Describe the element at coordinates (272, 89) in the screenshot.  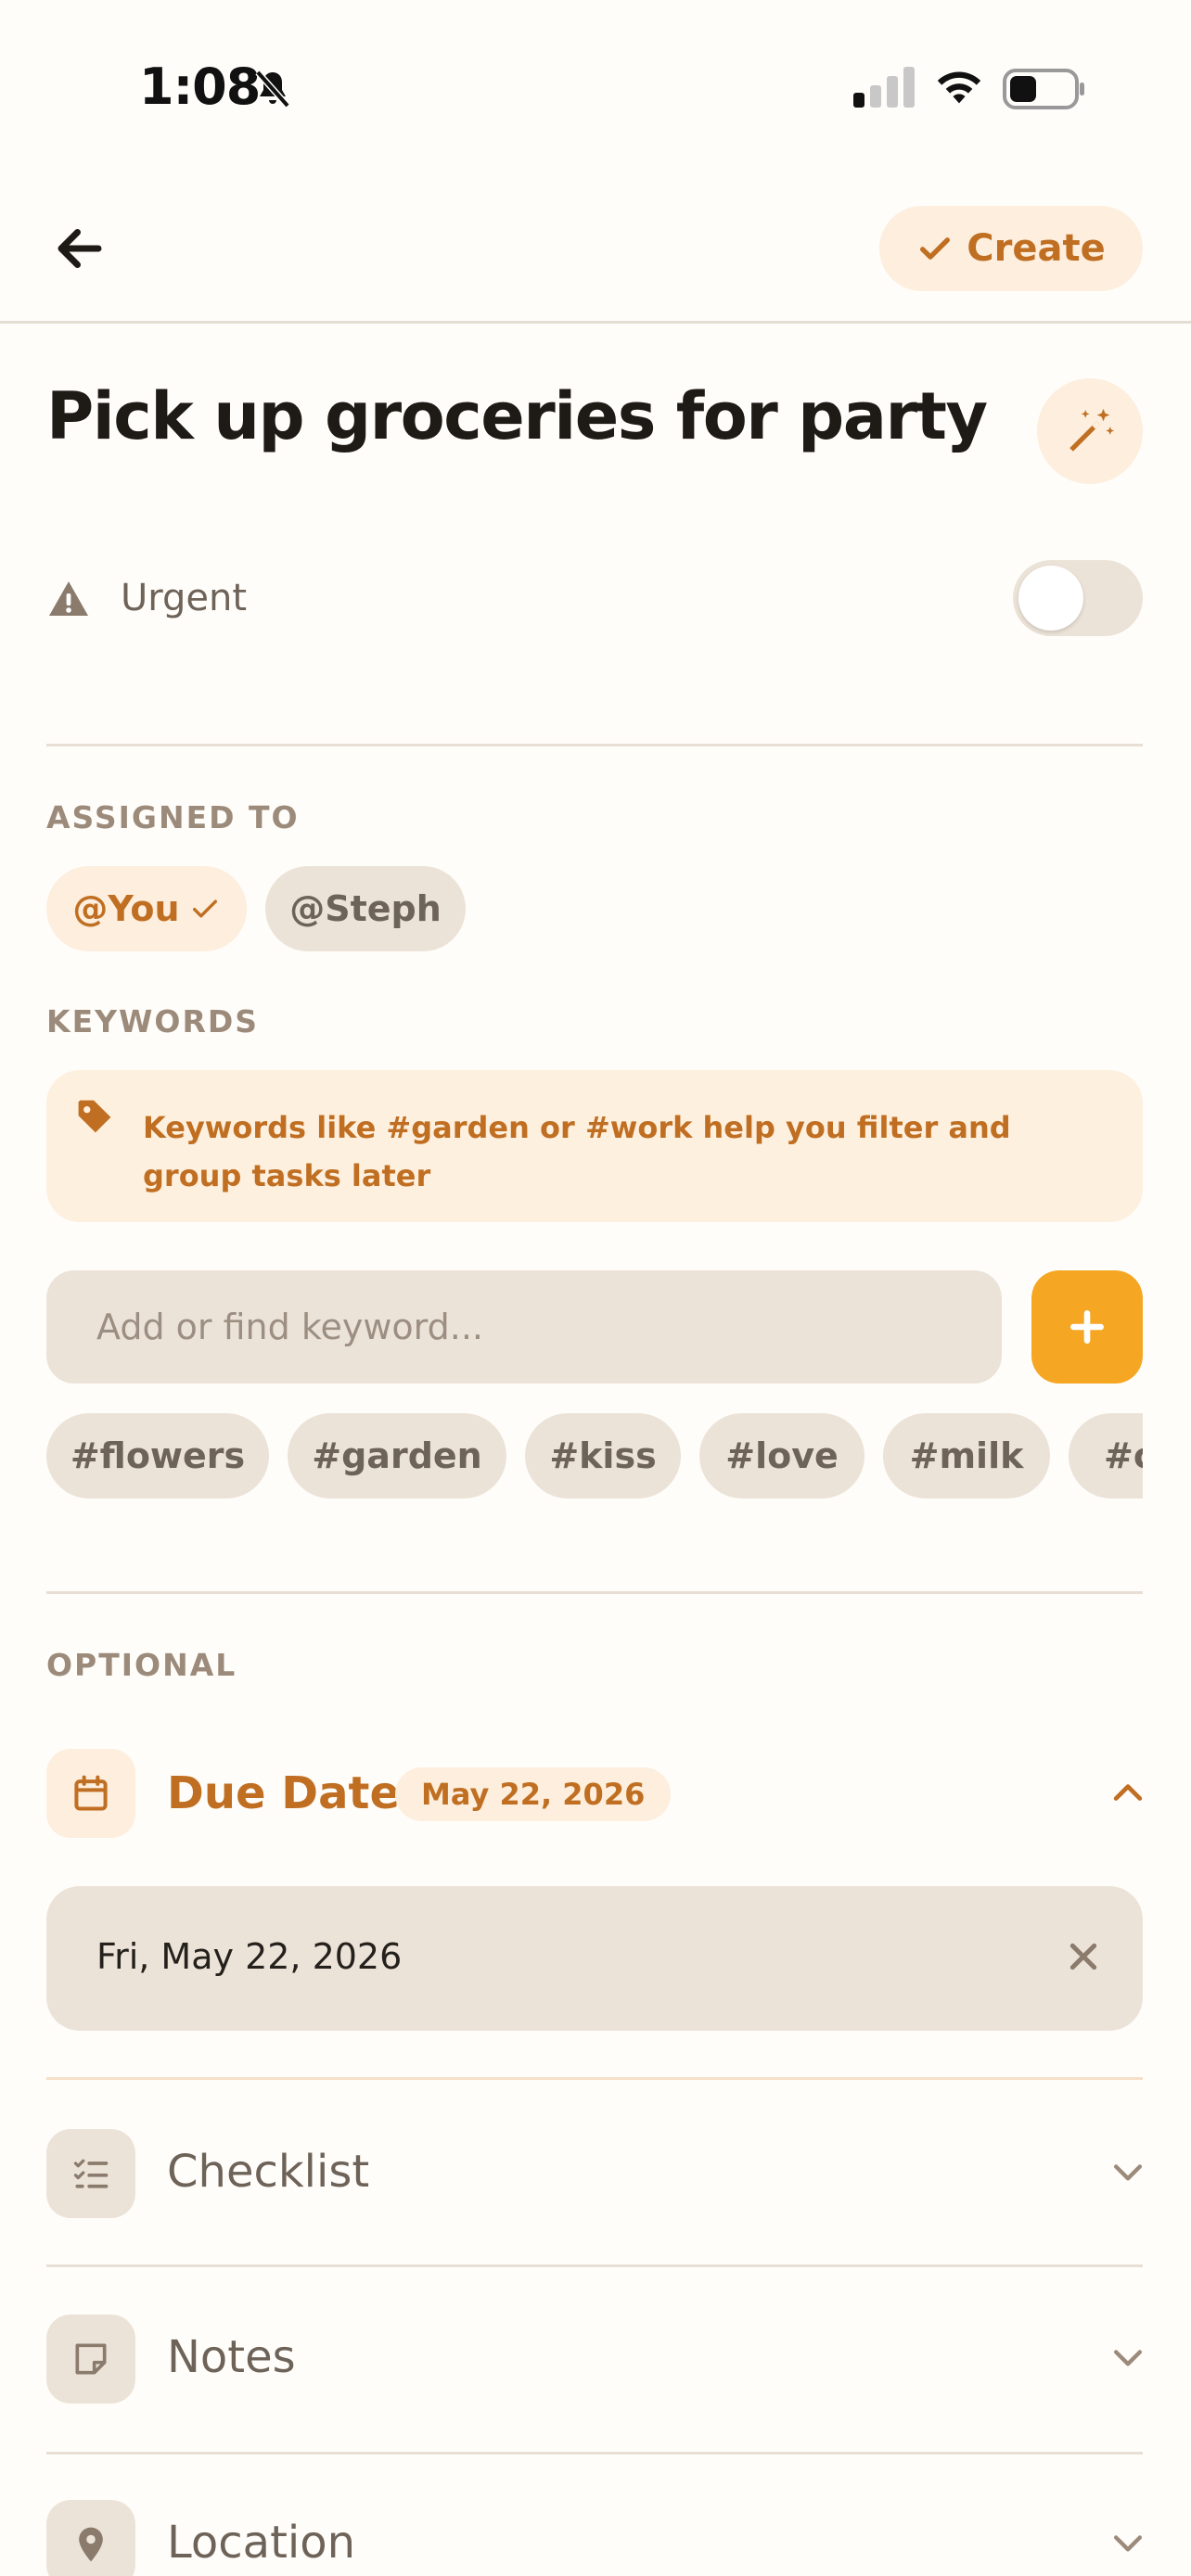
I see `bell-slash-icon` at that location.